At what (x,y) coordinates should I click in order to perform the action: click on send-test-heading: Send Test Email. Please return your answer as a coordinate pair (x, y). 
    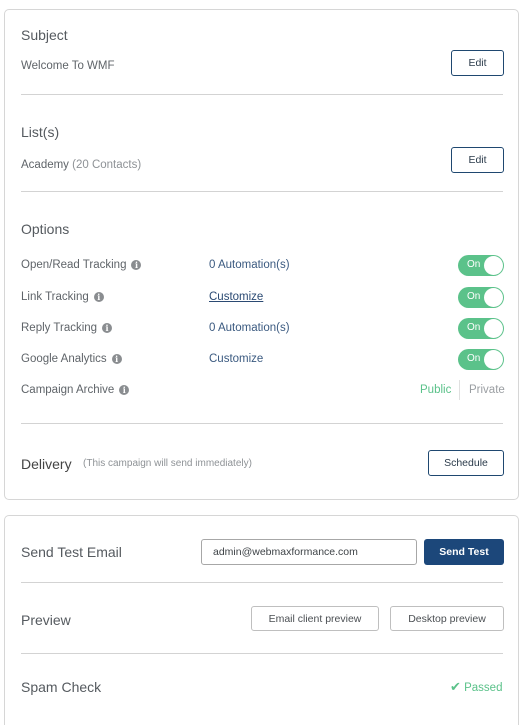
    Looking at the image, I should click on (71, 552).